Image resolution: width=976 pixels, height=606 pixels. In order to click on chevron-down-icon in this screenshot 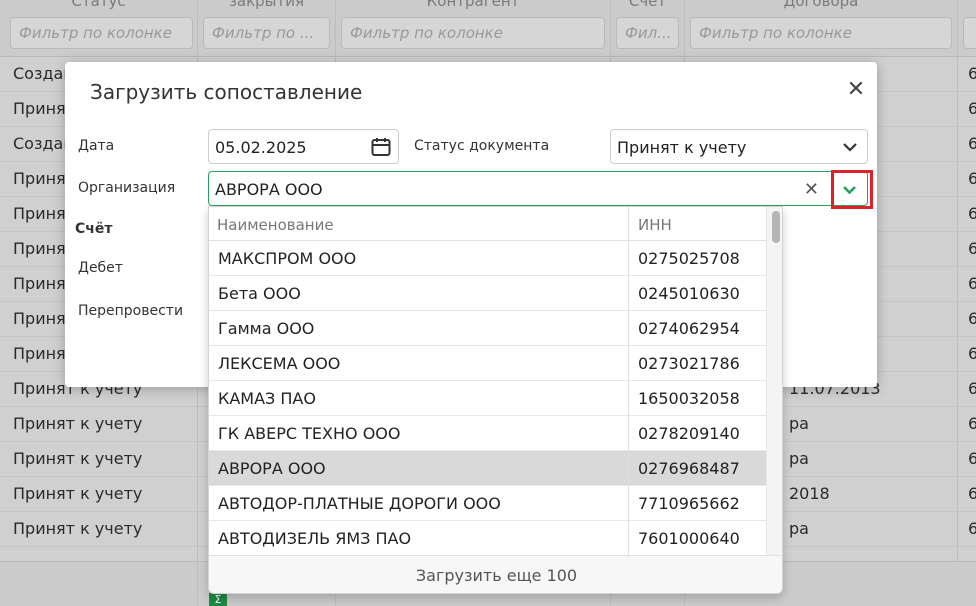, I will do `click(850, 147)`.